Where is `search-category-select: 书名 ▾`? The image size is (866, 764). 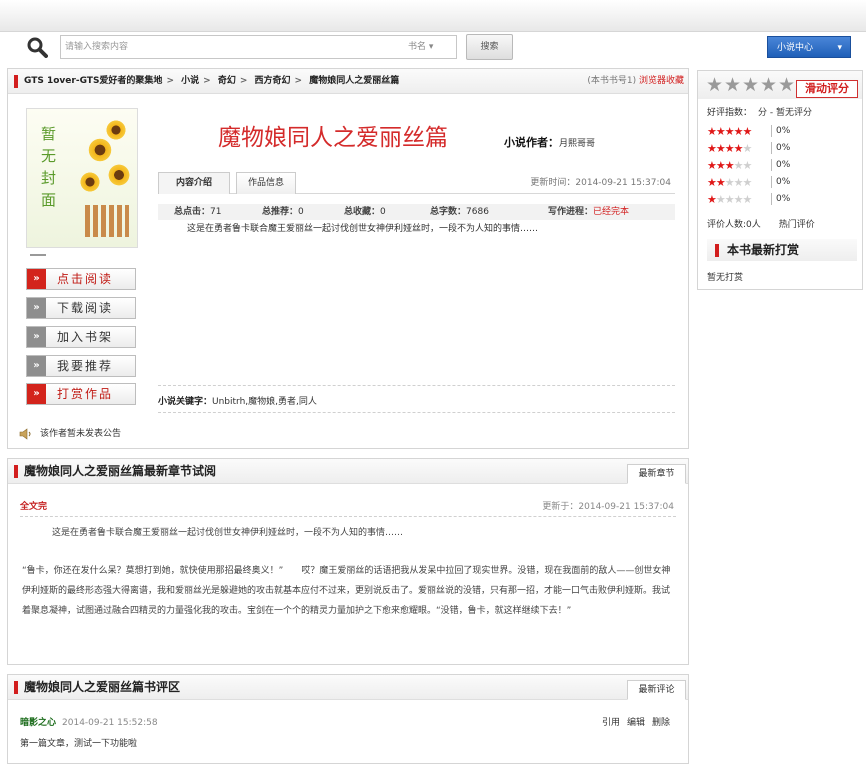
search-category-select: 书名 ▾ is located at coordinates (420, 47).